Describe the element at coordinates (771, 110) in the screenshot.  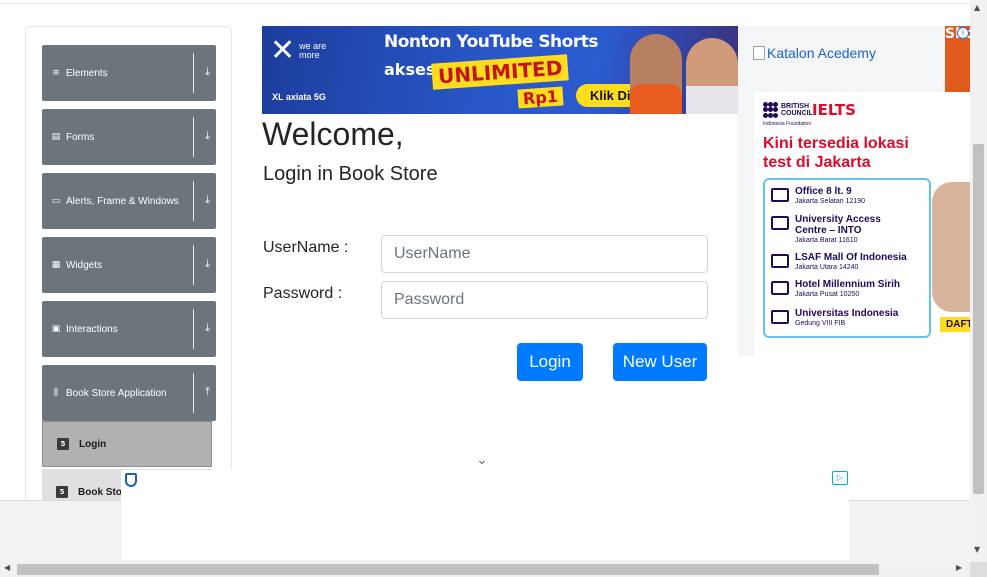
I see `british-council-logo-icon` at that location.